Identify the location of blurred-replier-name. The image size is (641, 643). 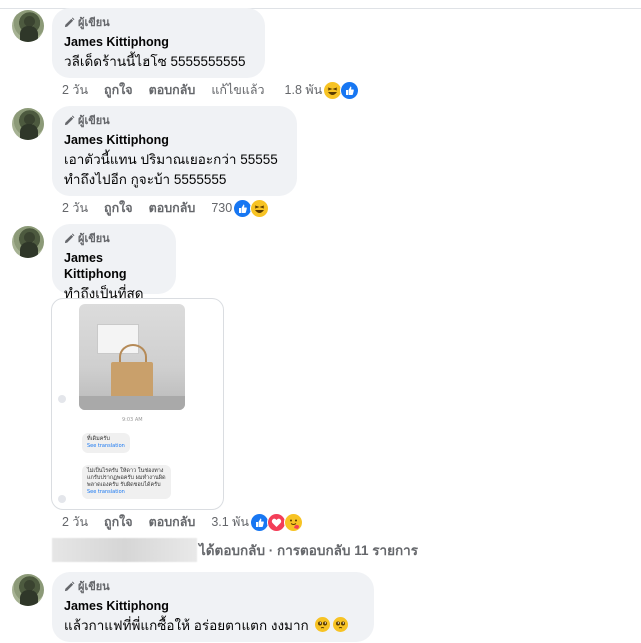
(124, 550).